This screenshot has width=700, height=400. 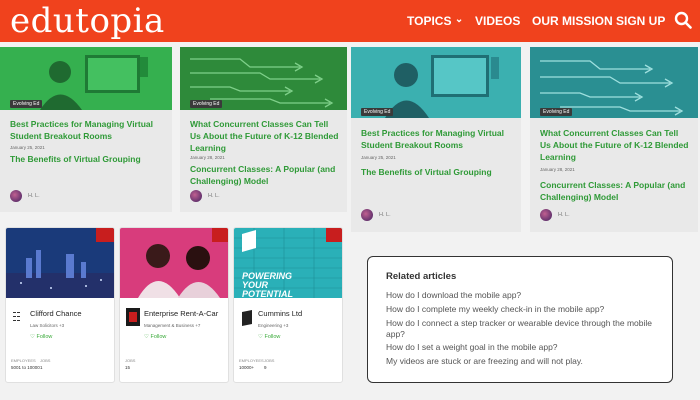 What do you see at coordinates (267, 285) in the screenshot?
I see `banner-text: POWERING YOUR POTENTIAL` at bounding box center [267, 285].